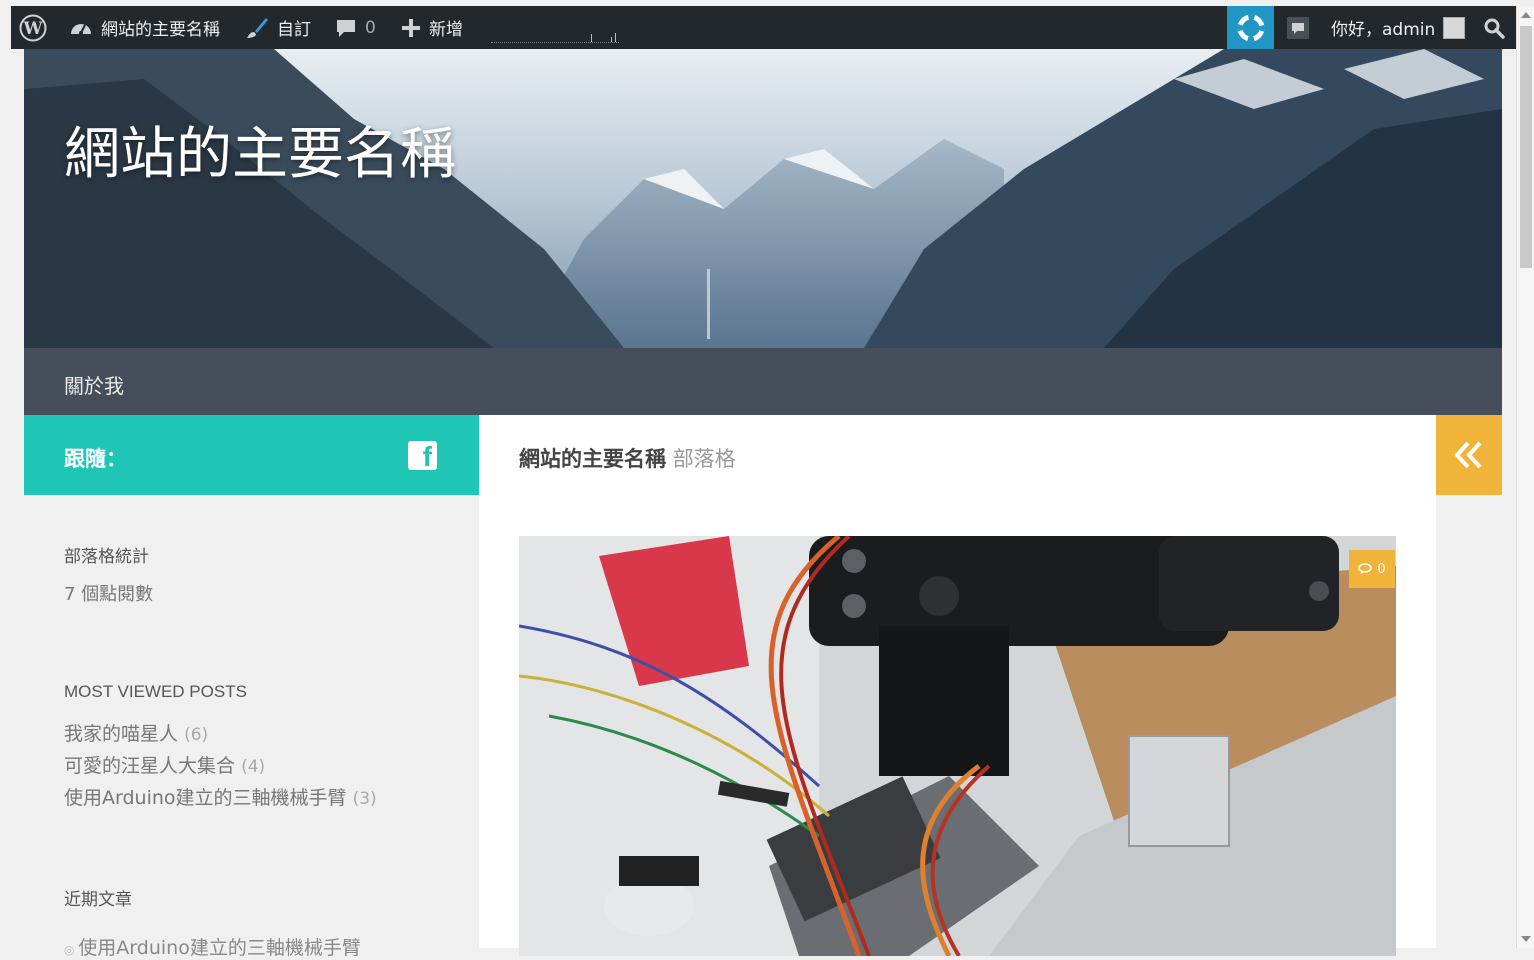 This screenshot has height=960, width=1534. I want to click on facebook-link: f, so click(422, 456).